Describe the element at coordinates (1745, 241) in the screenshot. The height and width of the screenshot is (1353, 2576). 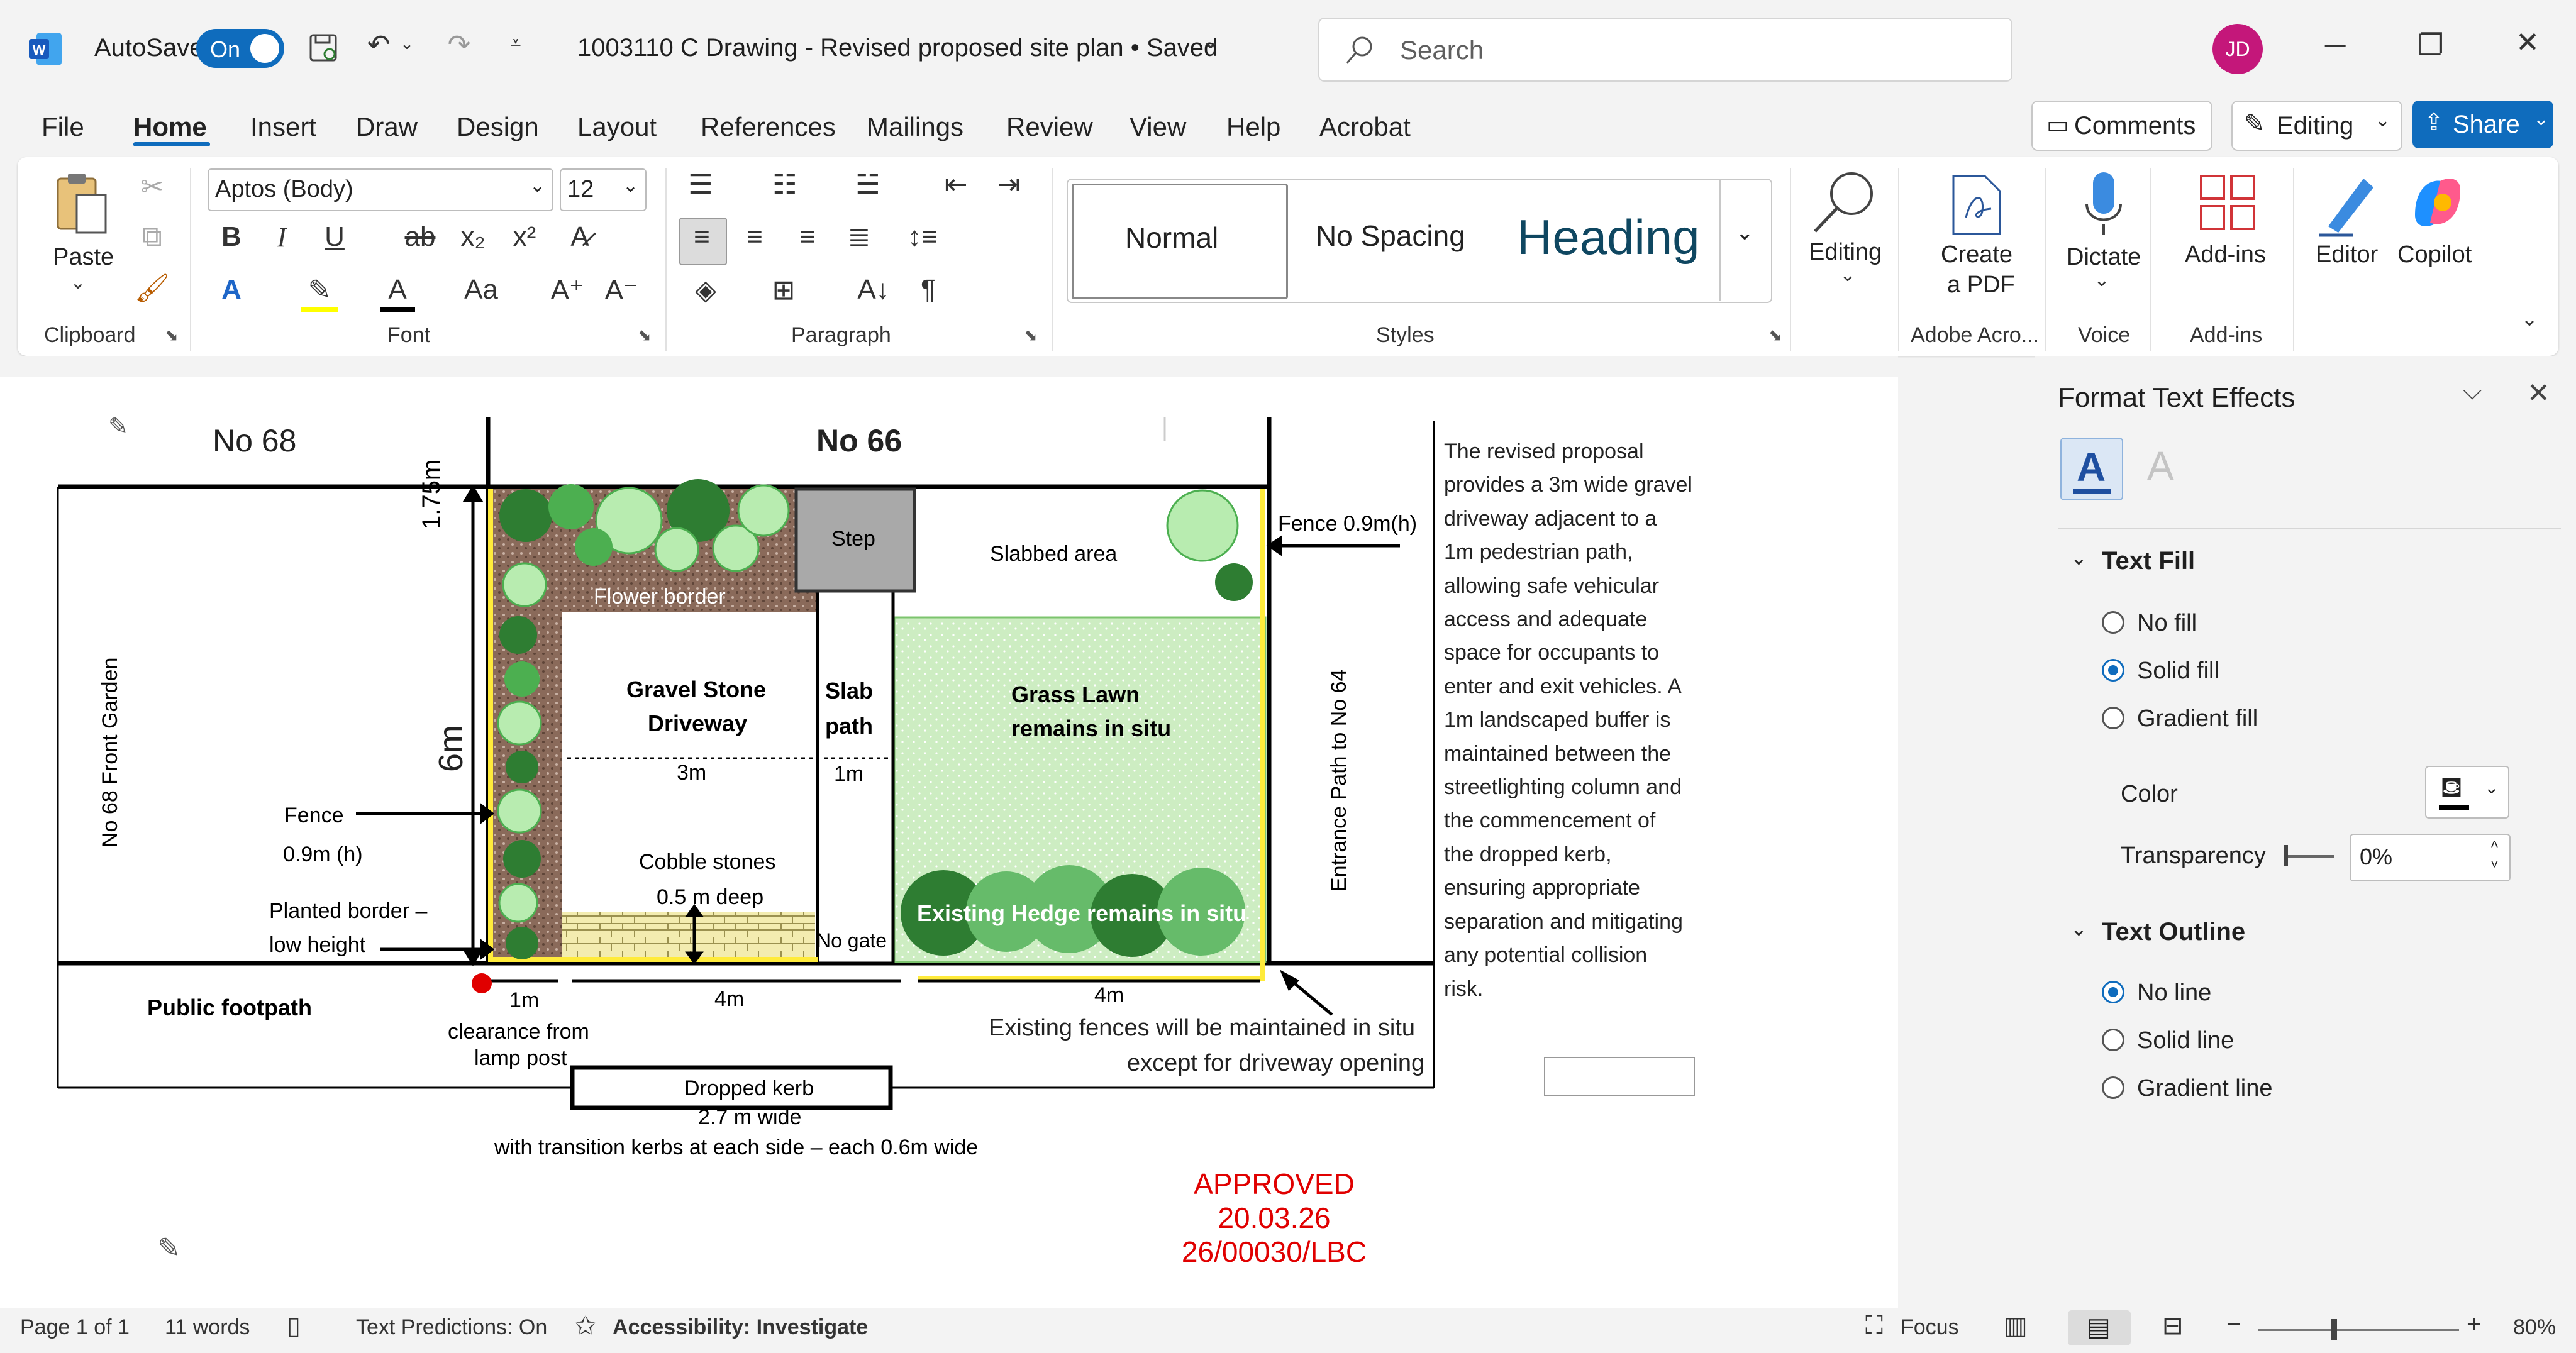
I see `styles-more-button: ⌄` at that location.